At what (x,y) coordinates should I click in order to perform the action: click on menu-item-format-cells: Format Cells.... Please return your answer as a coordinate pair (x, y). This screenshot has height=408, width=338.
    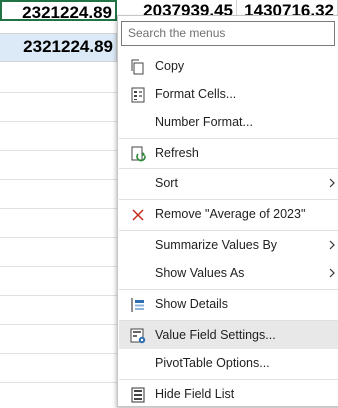
    Looking at the image, I should click on (228, 94).